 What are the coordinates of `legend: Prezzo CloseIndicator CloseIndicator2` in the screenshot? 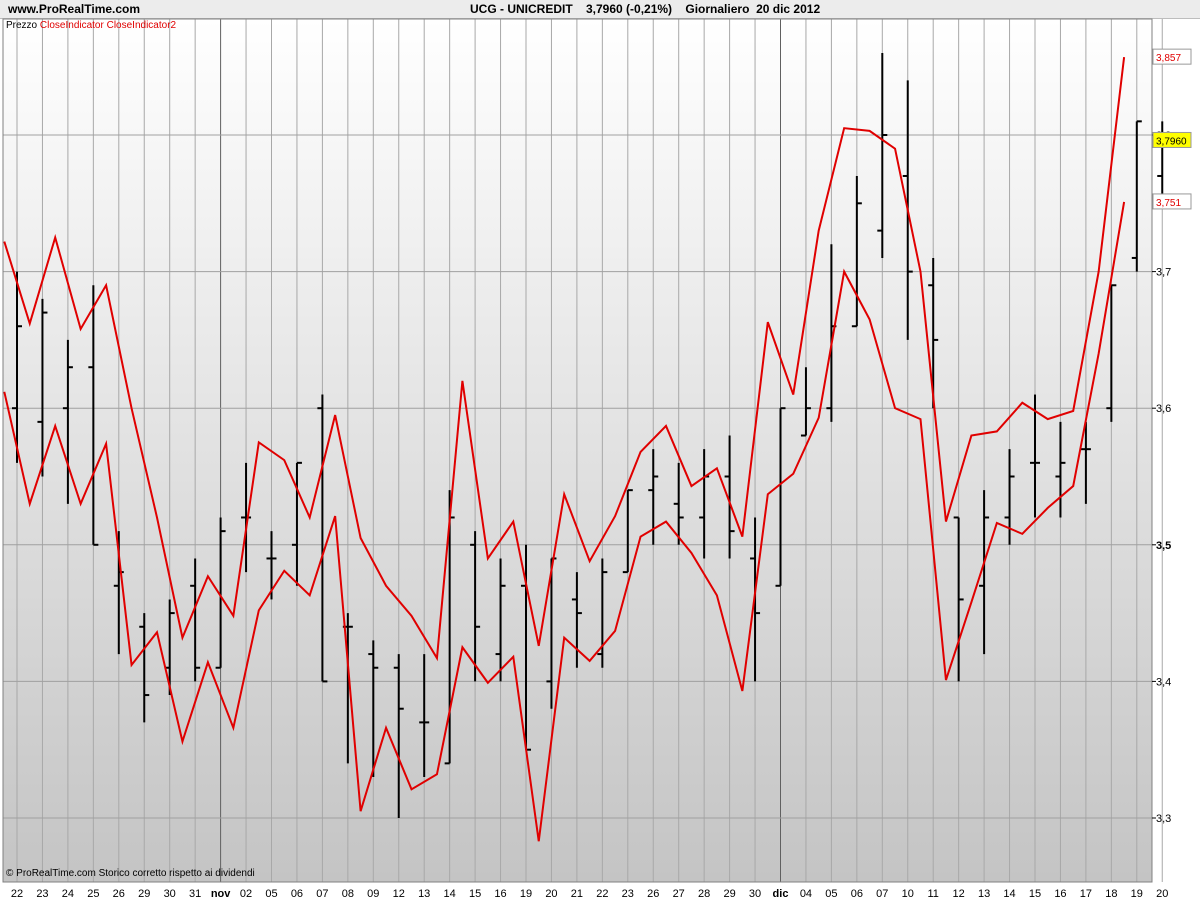 It's located at (91, 25).